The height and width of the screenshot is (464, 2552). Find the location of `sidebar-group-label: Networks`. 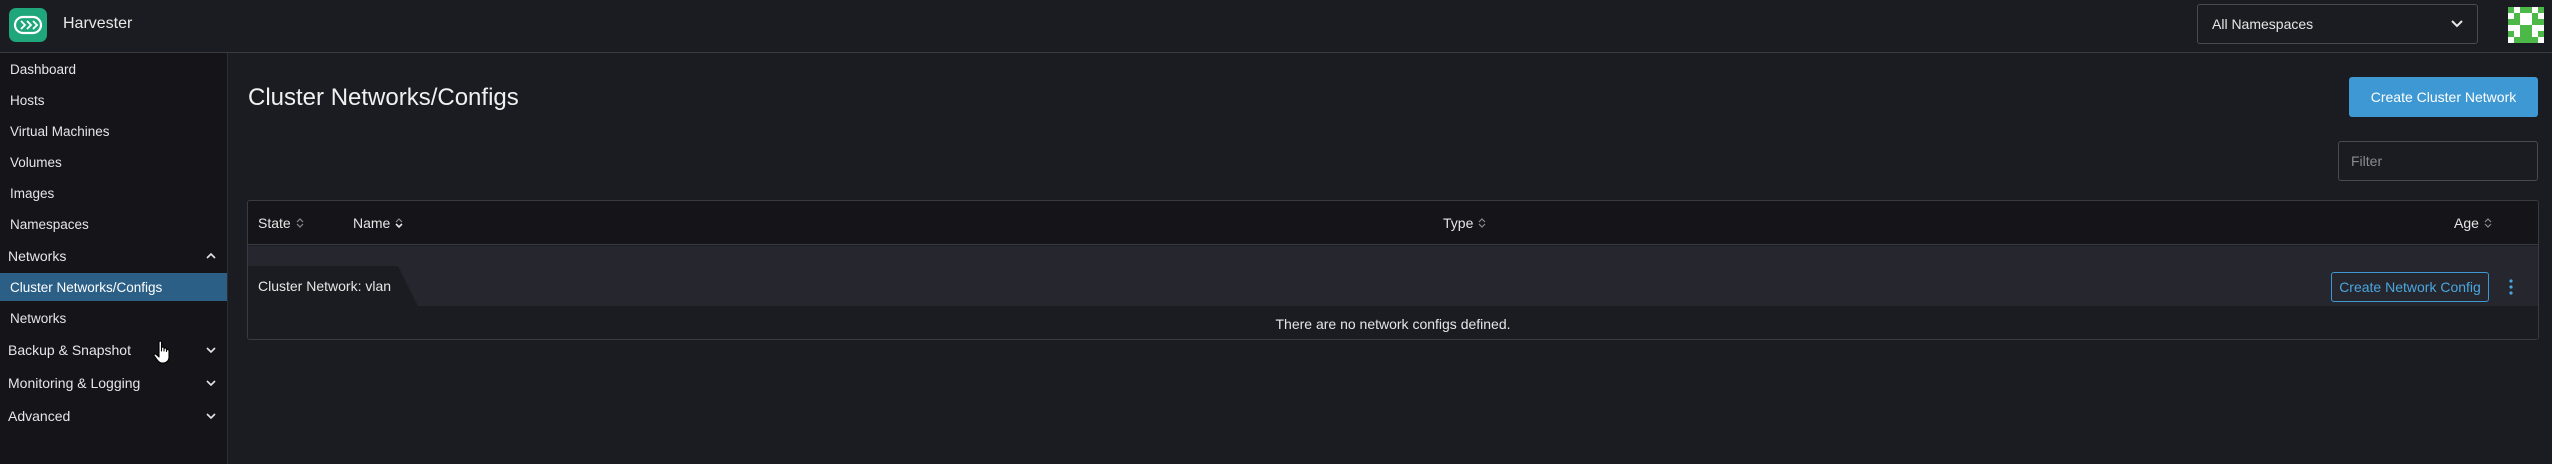

sidebar-group-label: Networks is located at coordinates (37, 256).